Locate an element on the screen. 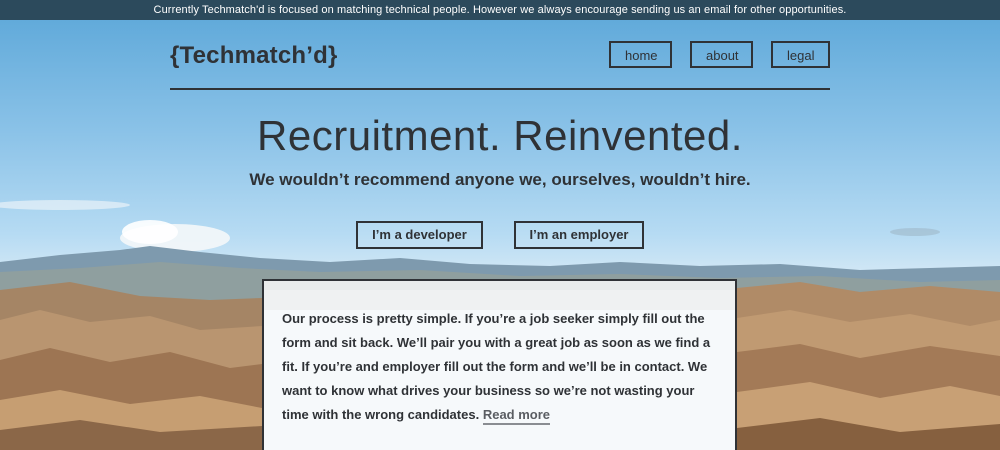 The image size is (1000, 450). nav-legal-link: legal is located at coordinates (800, 54).